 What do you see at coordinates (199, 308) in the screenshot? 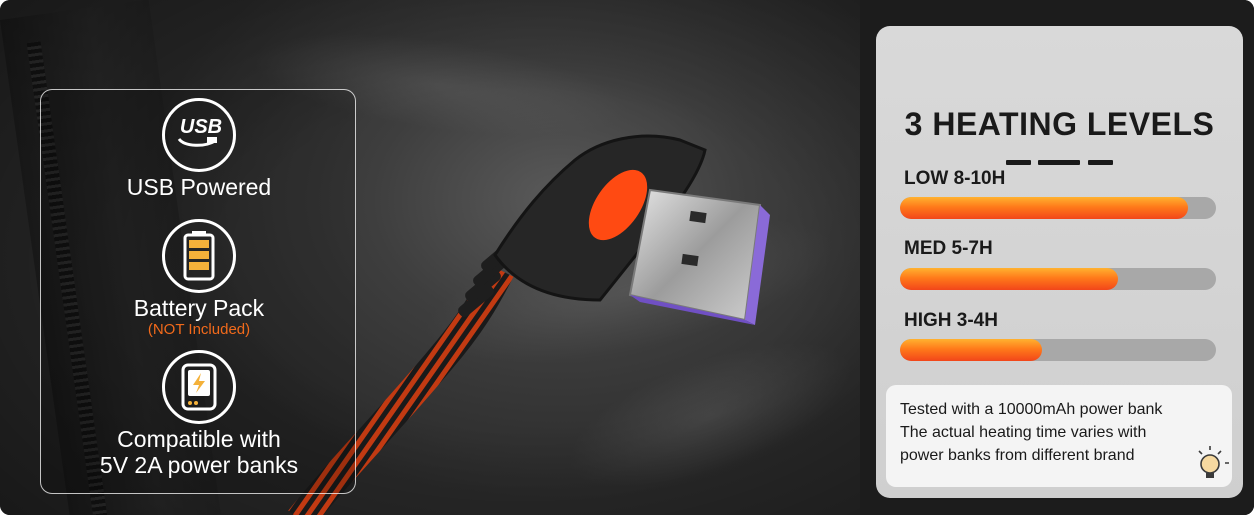
I see `feature-label: Battery Pack` at bounding box center [199, 308].